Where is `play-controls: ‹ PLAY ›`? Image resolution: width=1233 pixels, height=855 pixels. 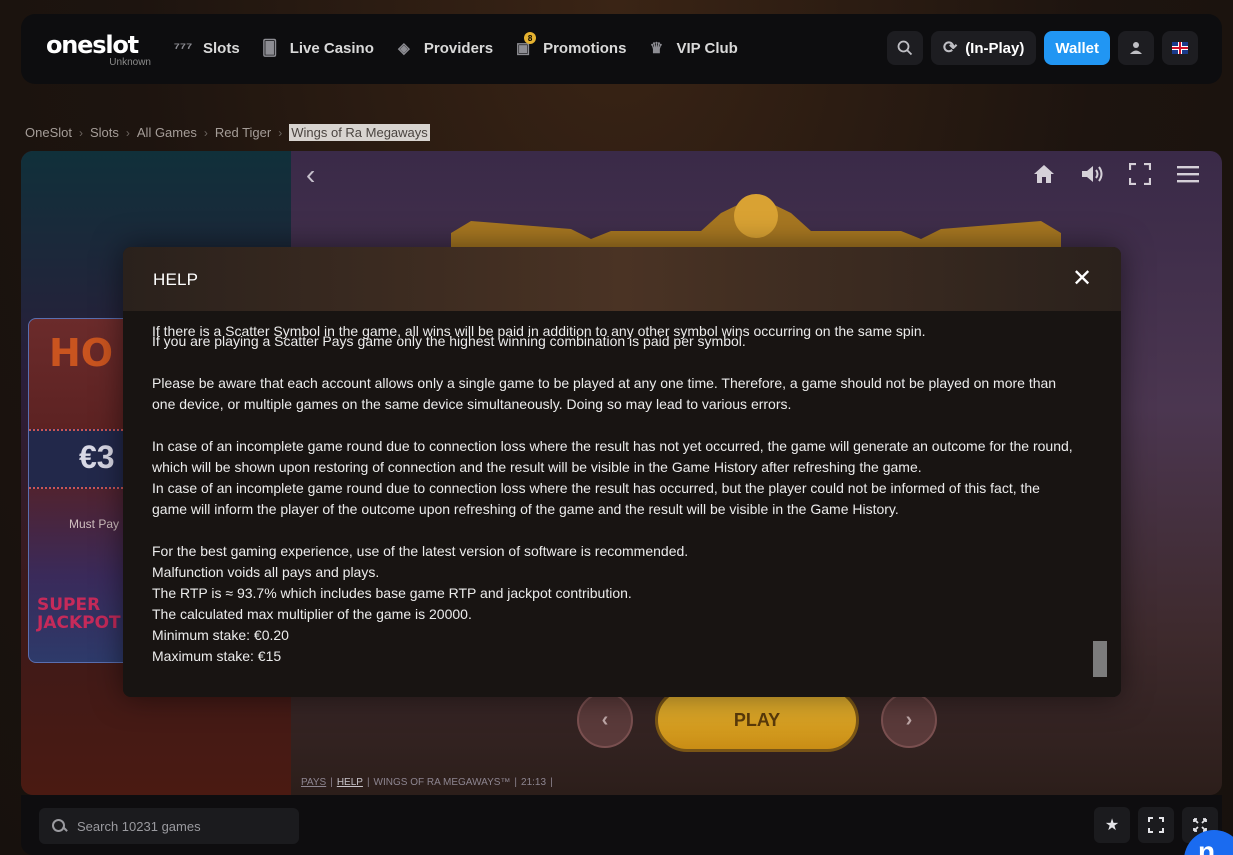
play-controls: ‹ PLAY › is located at coordinates (757, 720).